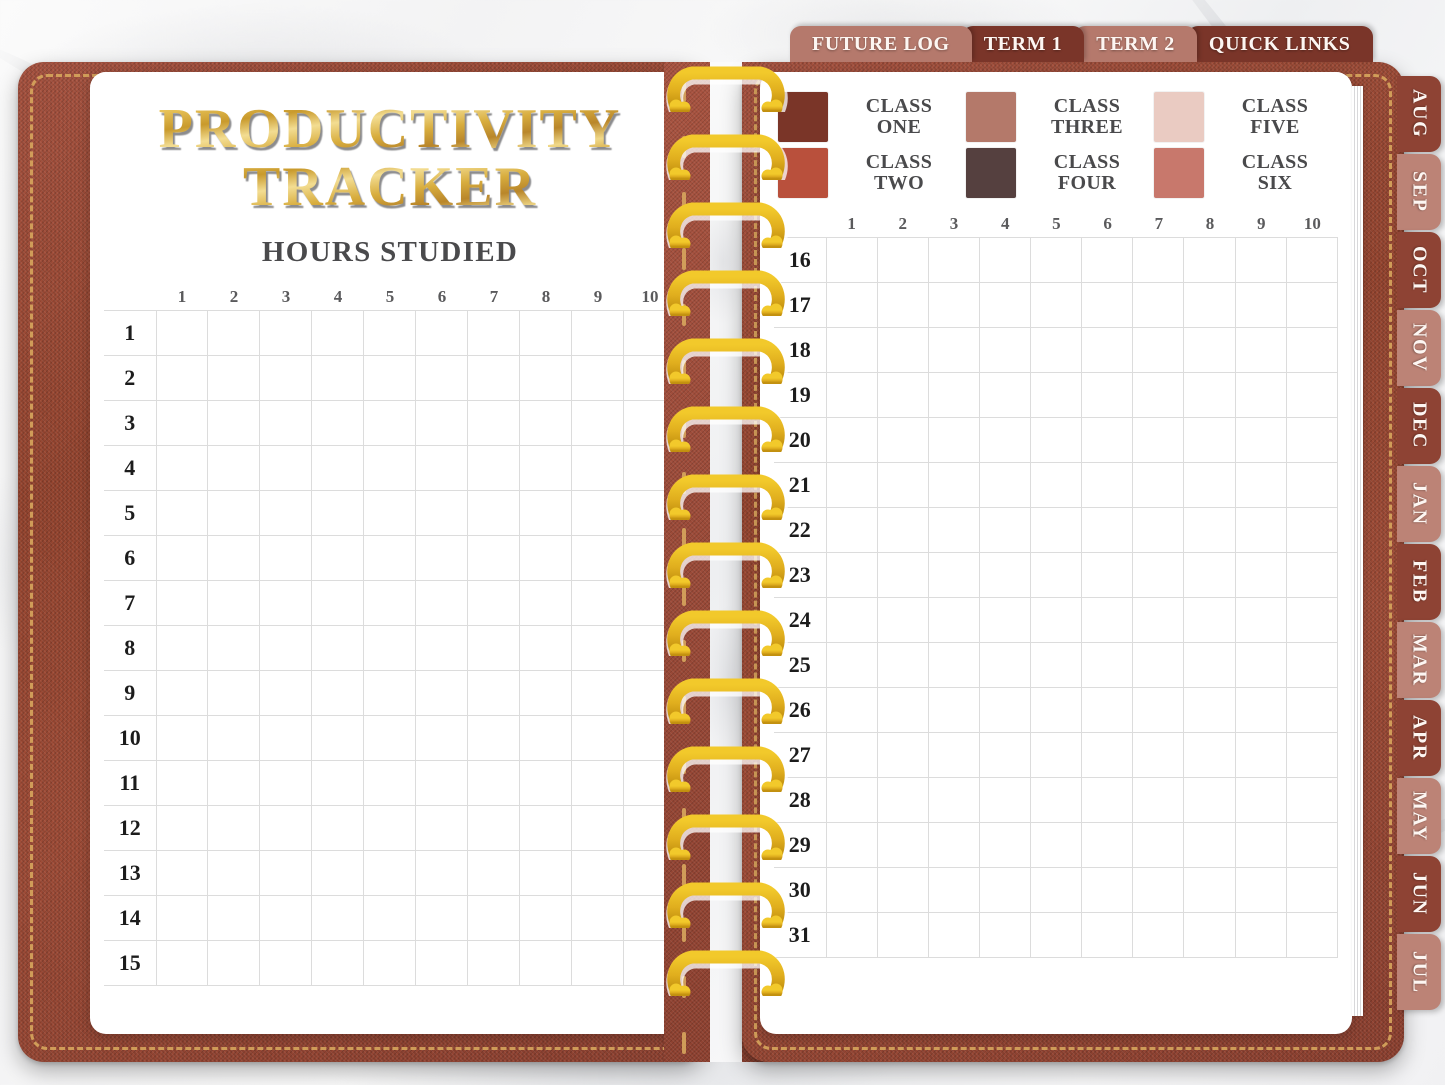  What do you see at coordinates (868, 173) in the screenshot?
I see `legend-item-class-two: CLASS TWO` at bounding box center [868, 173].